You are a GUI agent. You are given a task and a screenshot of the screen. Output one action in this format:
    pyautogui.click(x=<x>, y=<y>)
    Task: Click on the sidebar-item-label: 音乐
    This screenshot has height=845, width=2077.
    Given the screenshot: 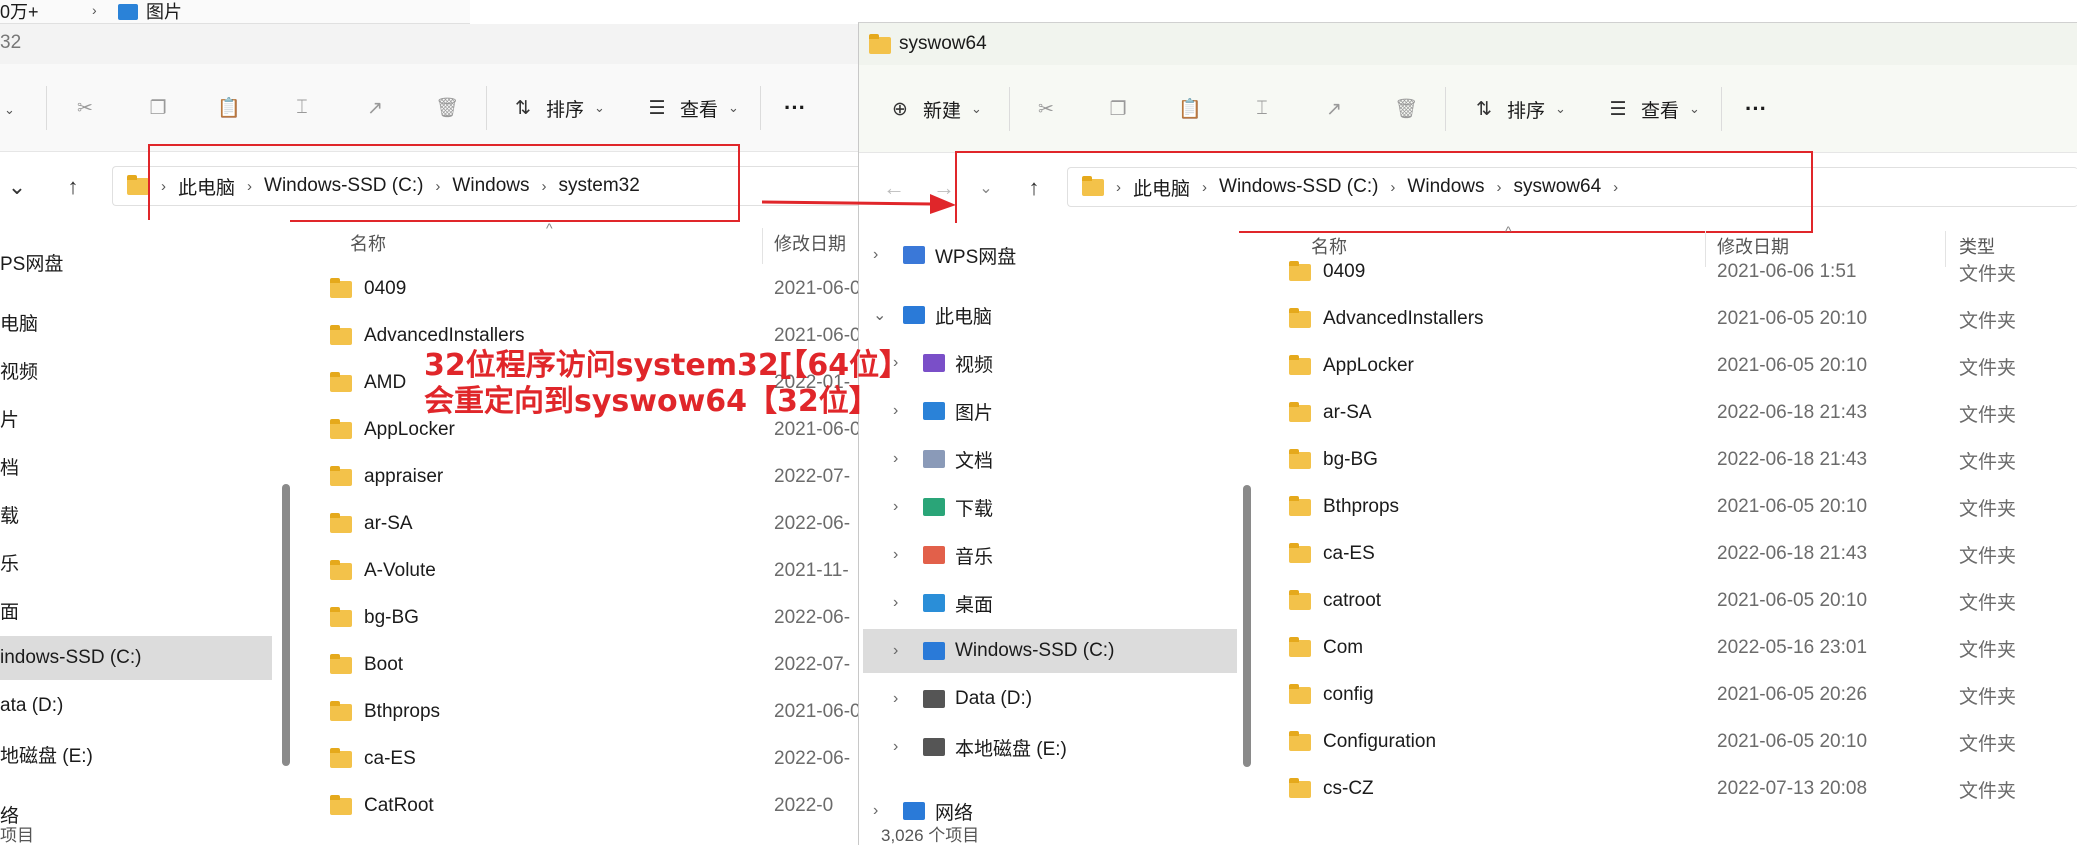 What is the action you would take?
    pyautogui.click(x=974, y=557)
    